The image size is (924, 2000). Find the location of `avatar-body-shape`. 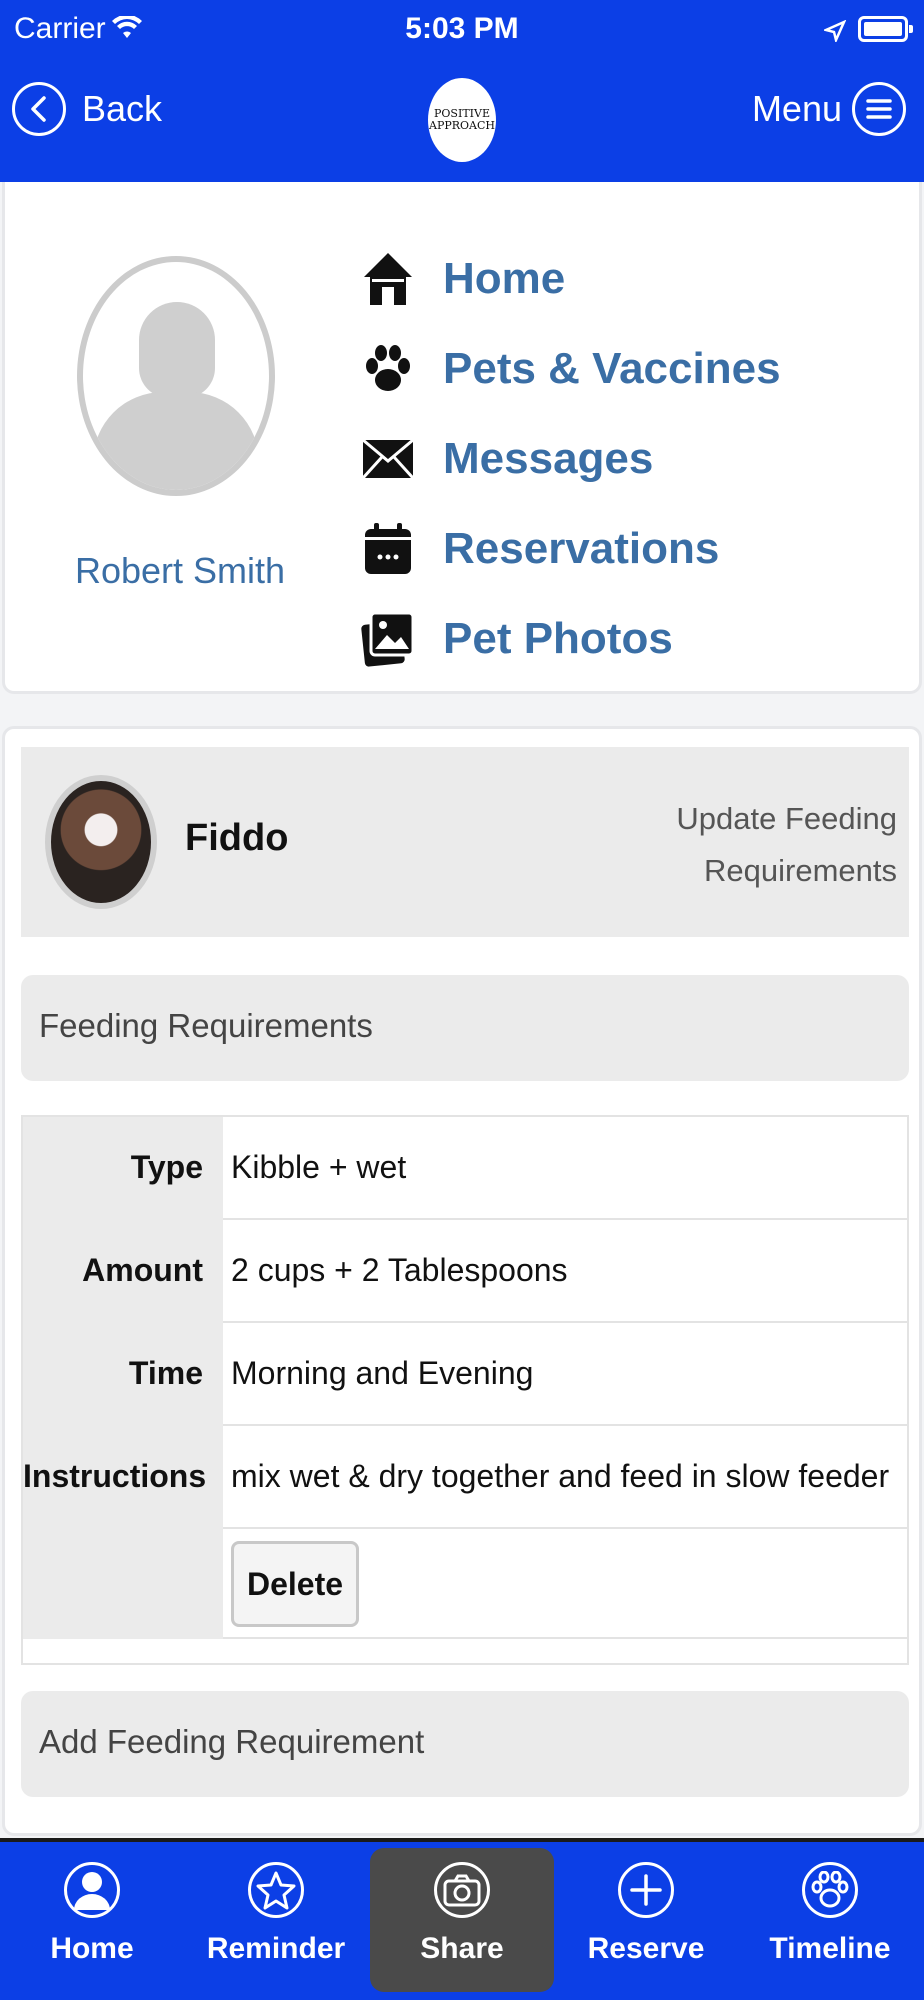

avatar-body-shape is located at coordinates (176, 441).